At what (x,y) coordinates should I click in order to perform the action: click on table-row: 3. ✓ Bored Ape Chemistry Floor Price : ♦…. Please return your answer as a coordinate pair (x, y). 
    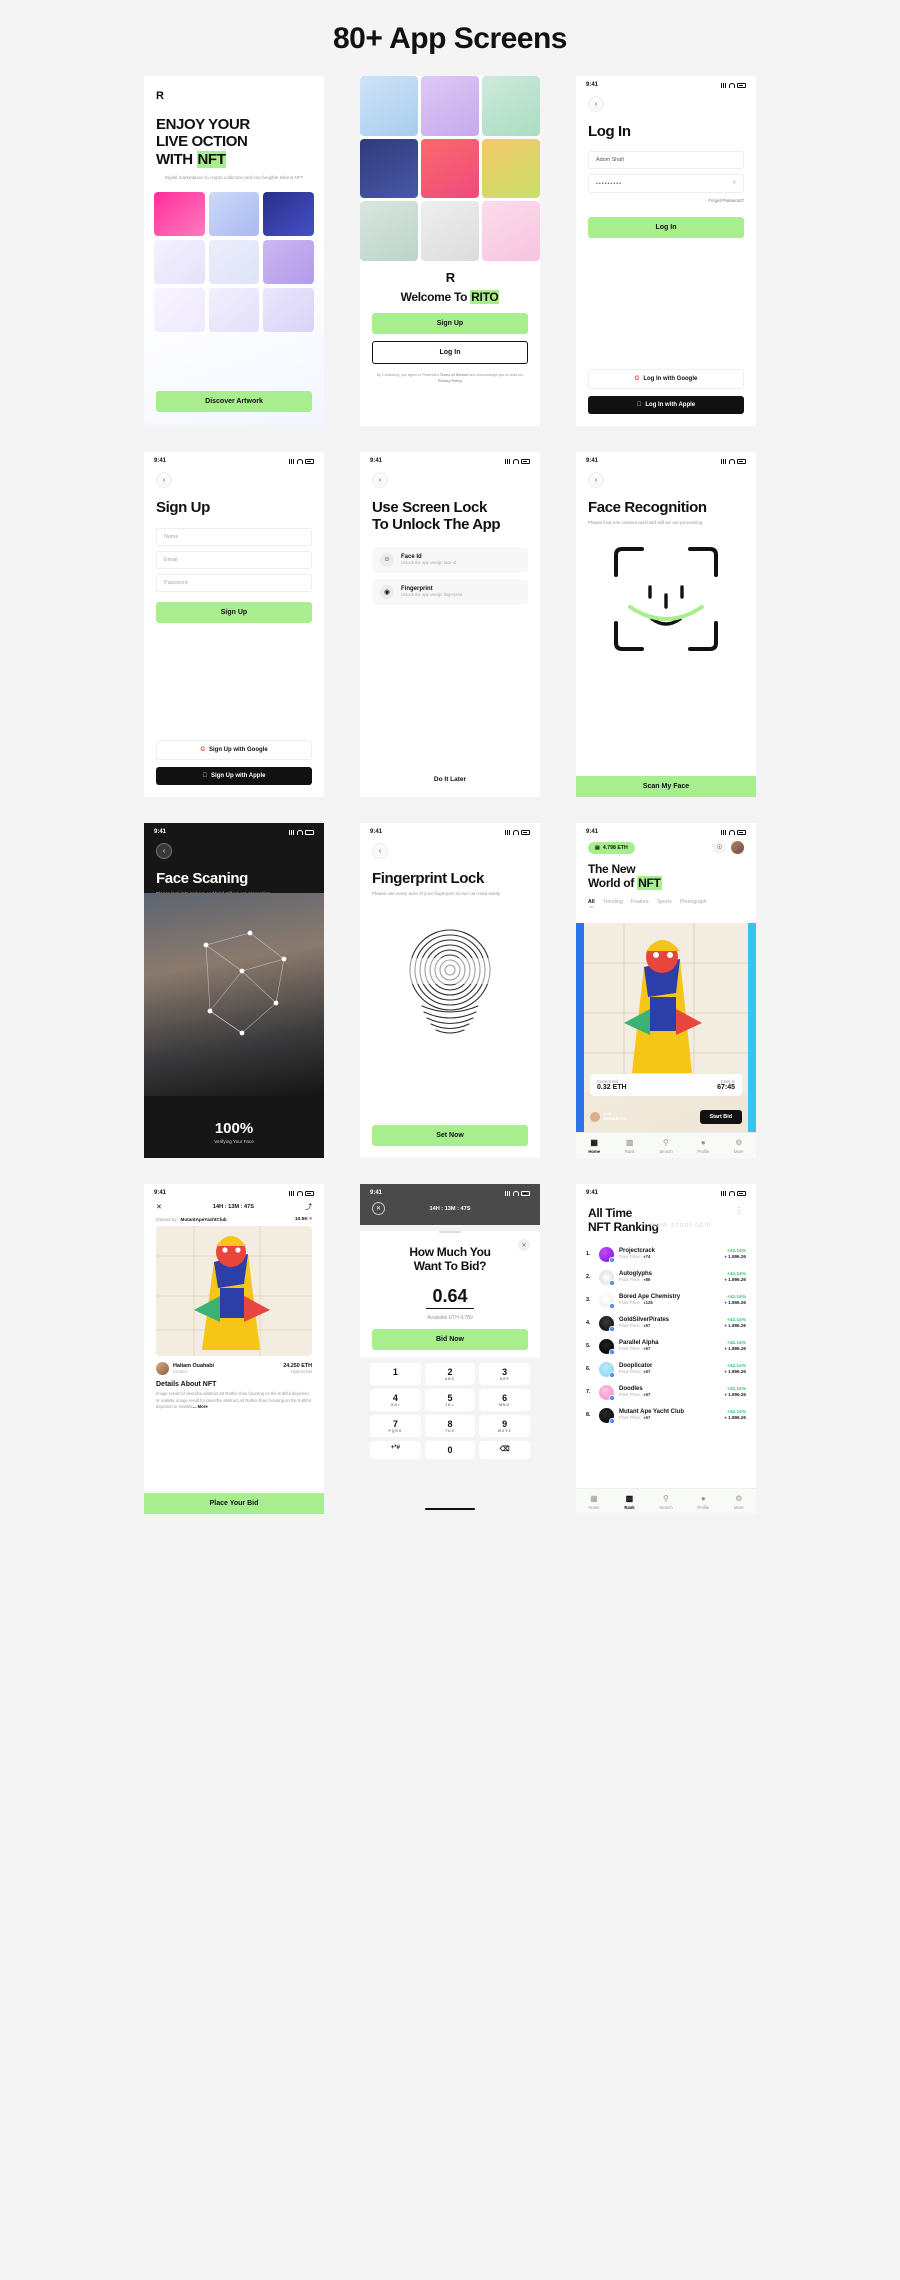
    Looking at the image, I should click on (666, 1300).